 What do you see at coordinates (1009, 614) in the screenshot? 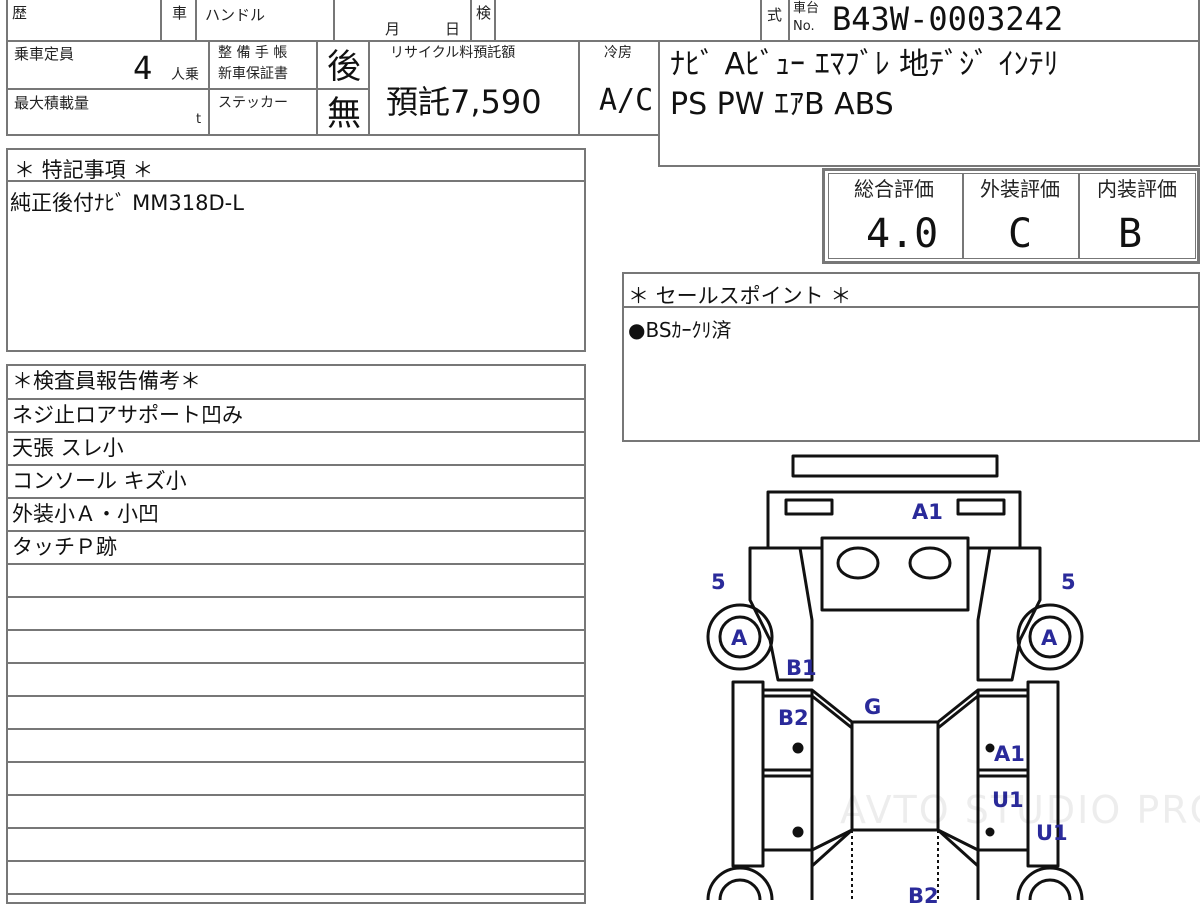
I see `right-fender` at bounding box center [1009, 614].